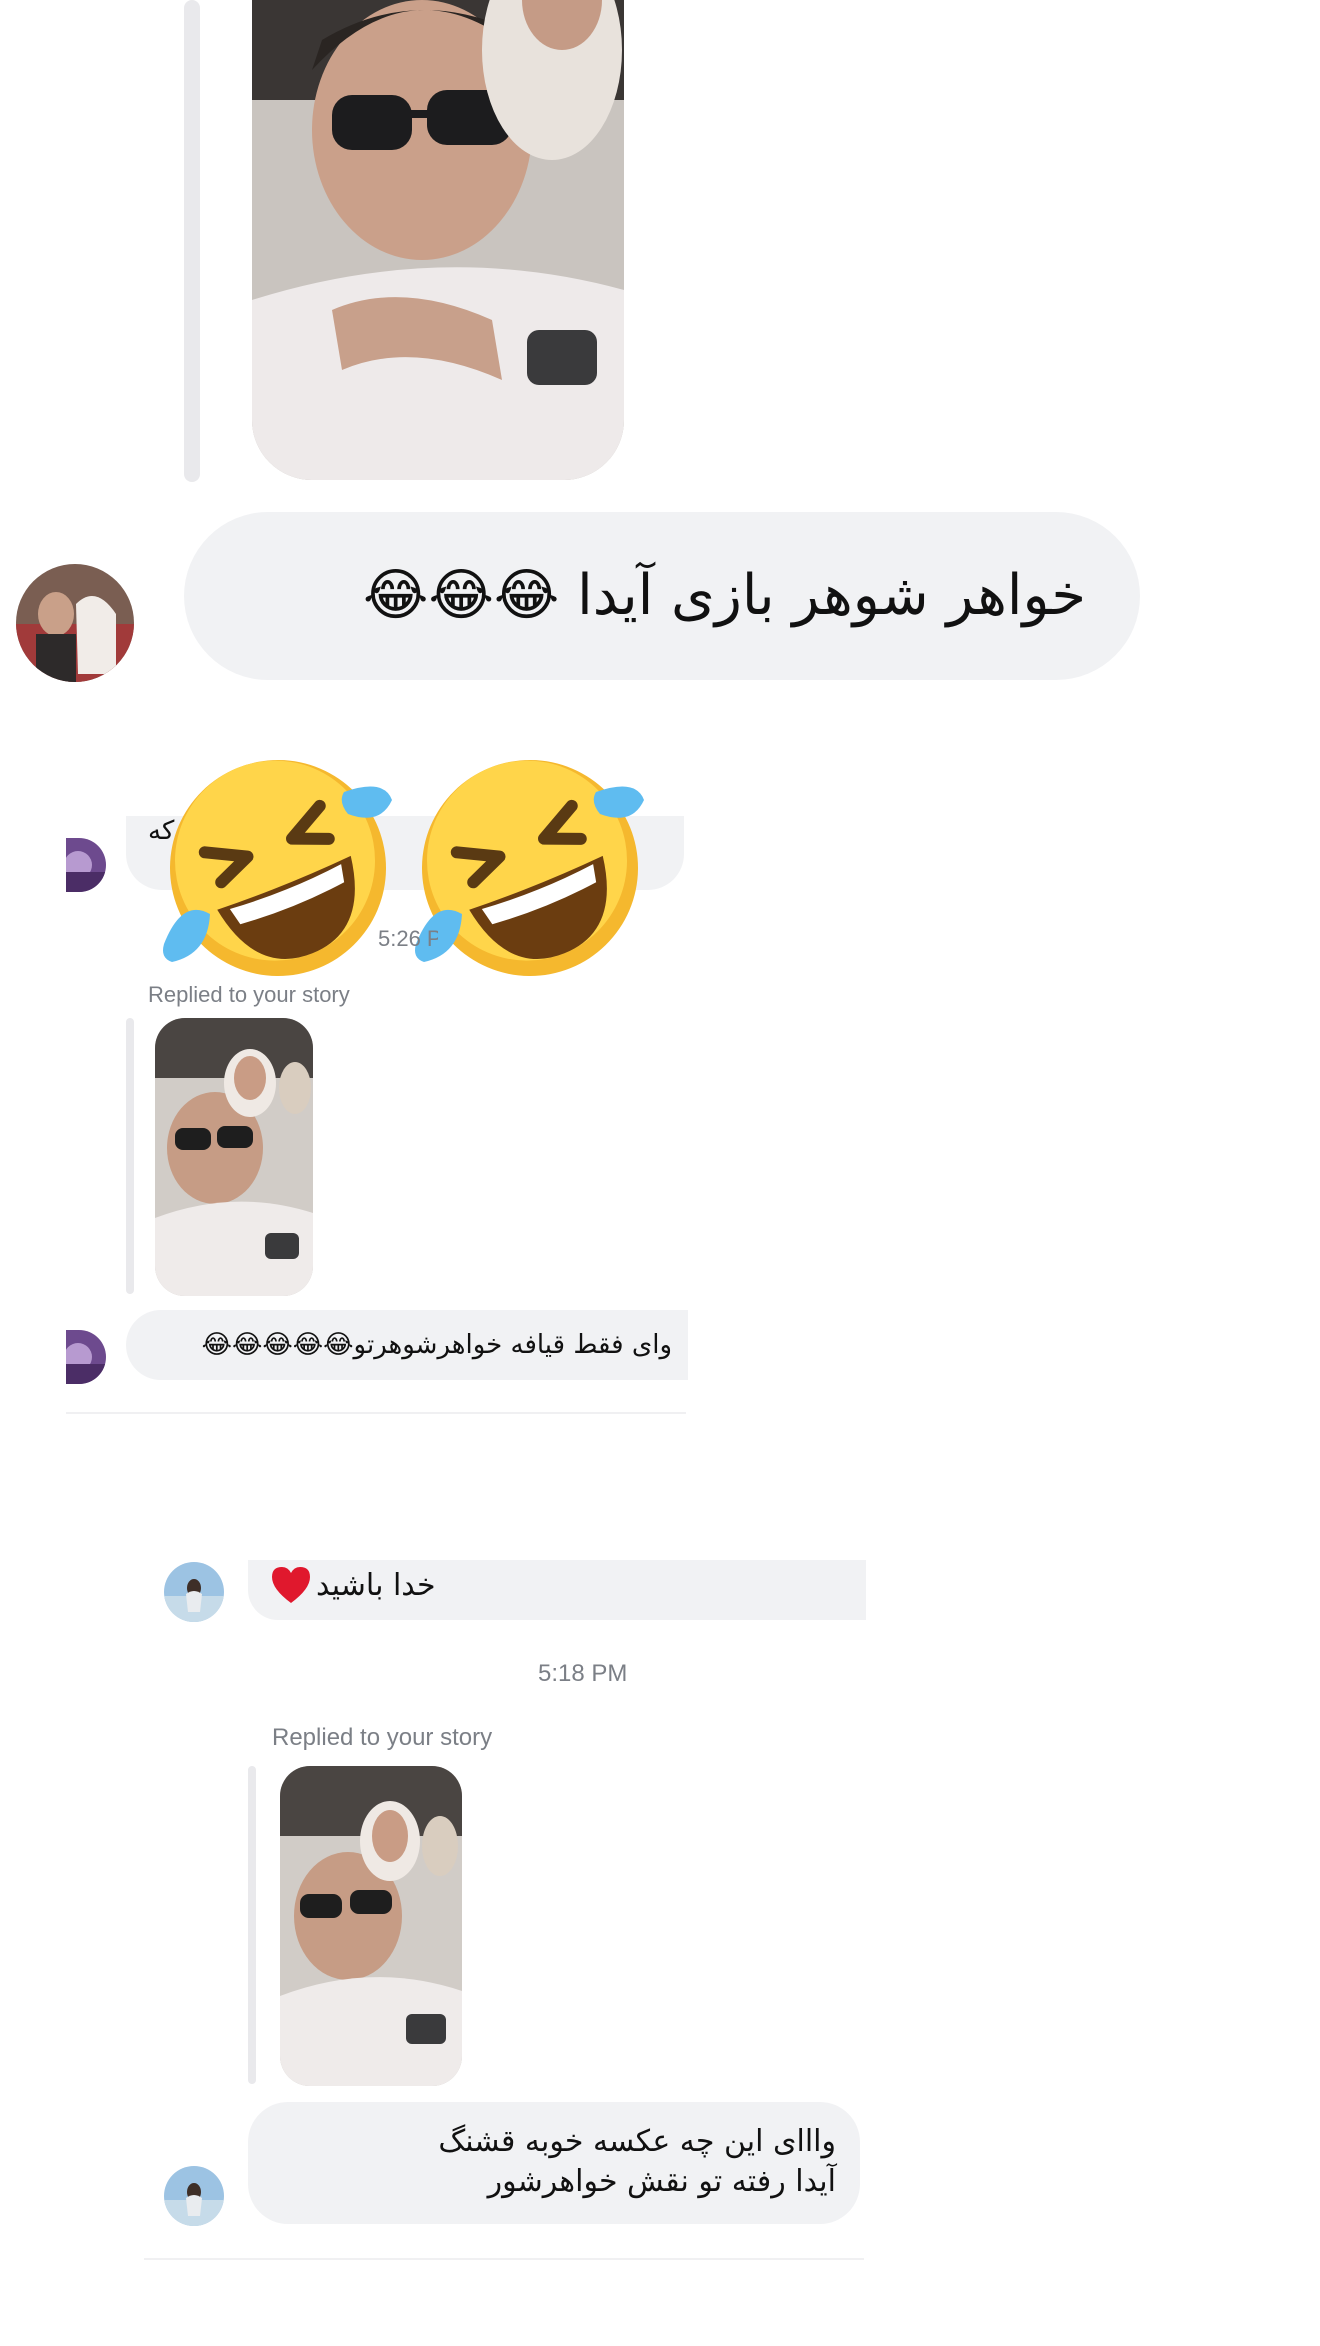 The image size is (1320, 2346). Describe the element at coordinates (376, 1585) in the screenshot. I see `message-text: خدا باشید` at that location.